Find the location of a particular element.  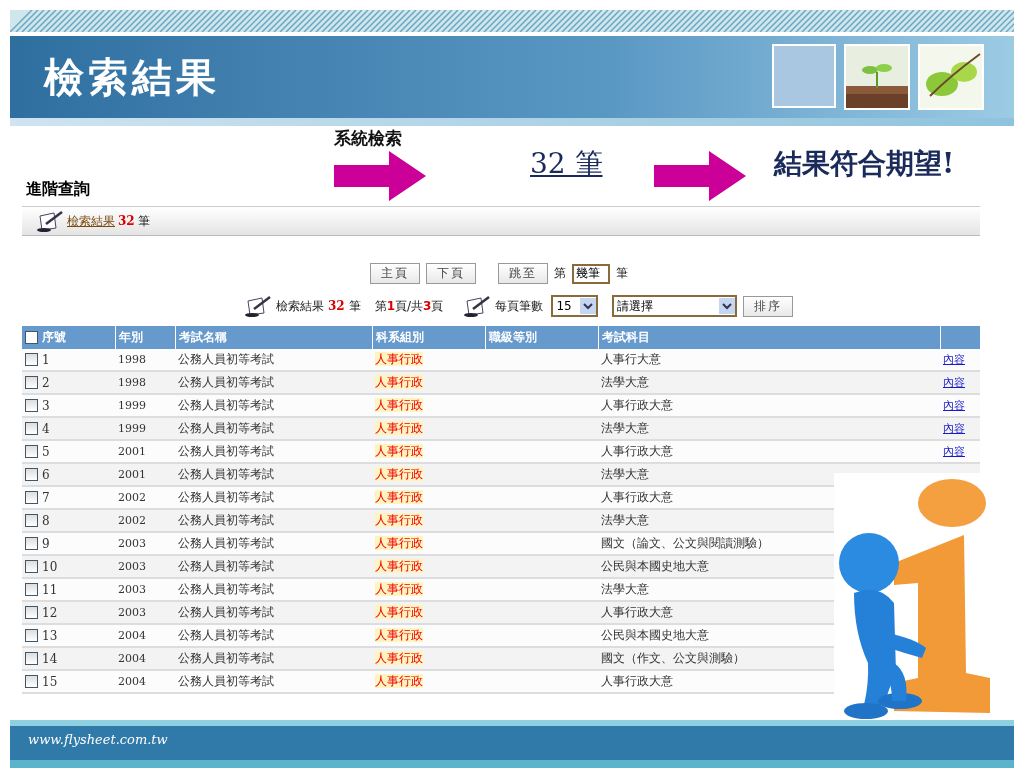

column-header: 年別 is located at coordinates (145, 337).